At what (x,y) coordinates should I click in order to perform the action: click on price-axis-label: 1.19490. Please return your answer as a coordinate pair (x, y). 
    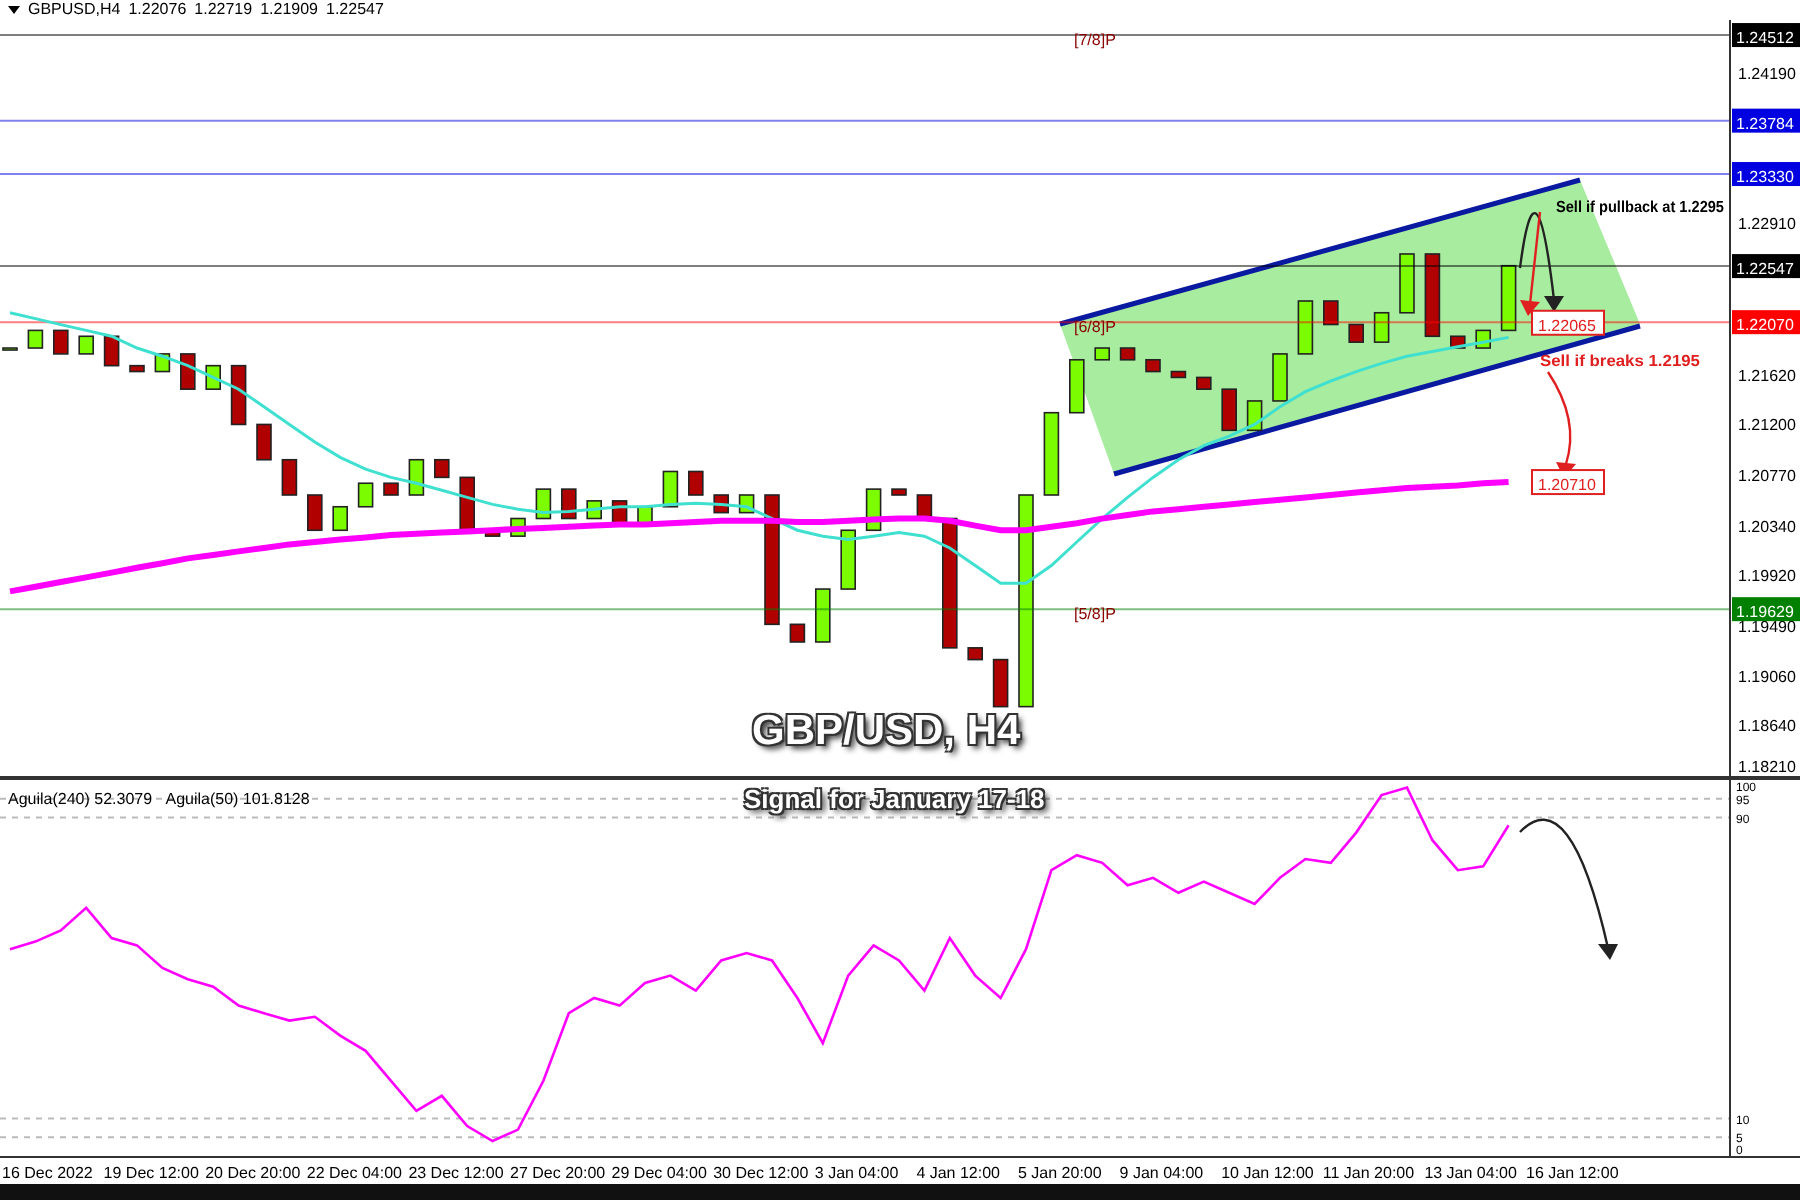
    Looking at the image, I should click on (1767, 626).